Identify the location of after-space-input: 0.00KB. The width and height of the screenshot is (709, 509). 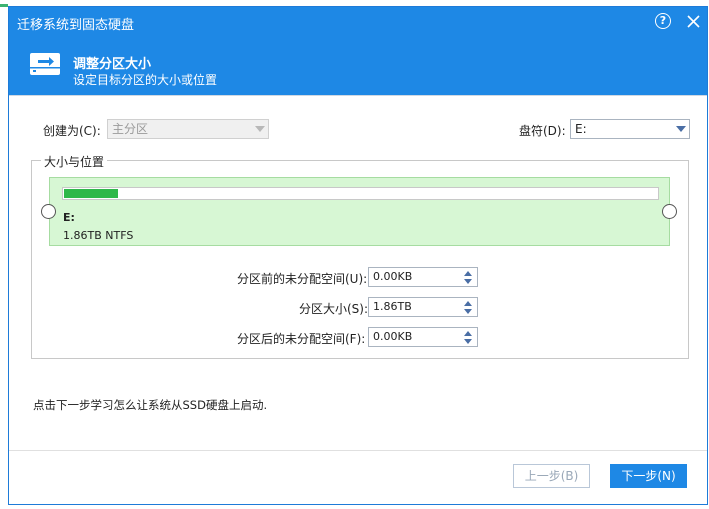
(423, 337).